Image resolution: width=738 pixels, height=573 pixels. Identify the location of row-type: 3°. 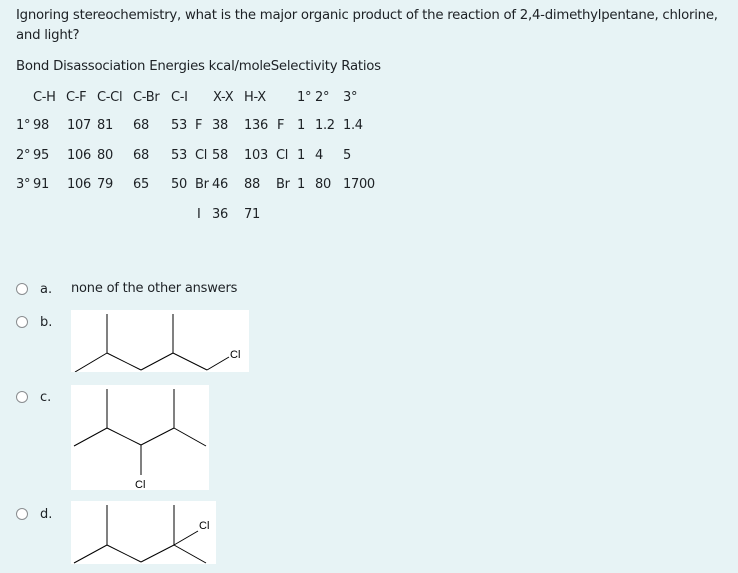
(23, 184).